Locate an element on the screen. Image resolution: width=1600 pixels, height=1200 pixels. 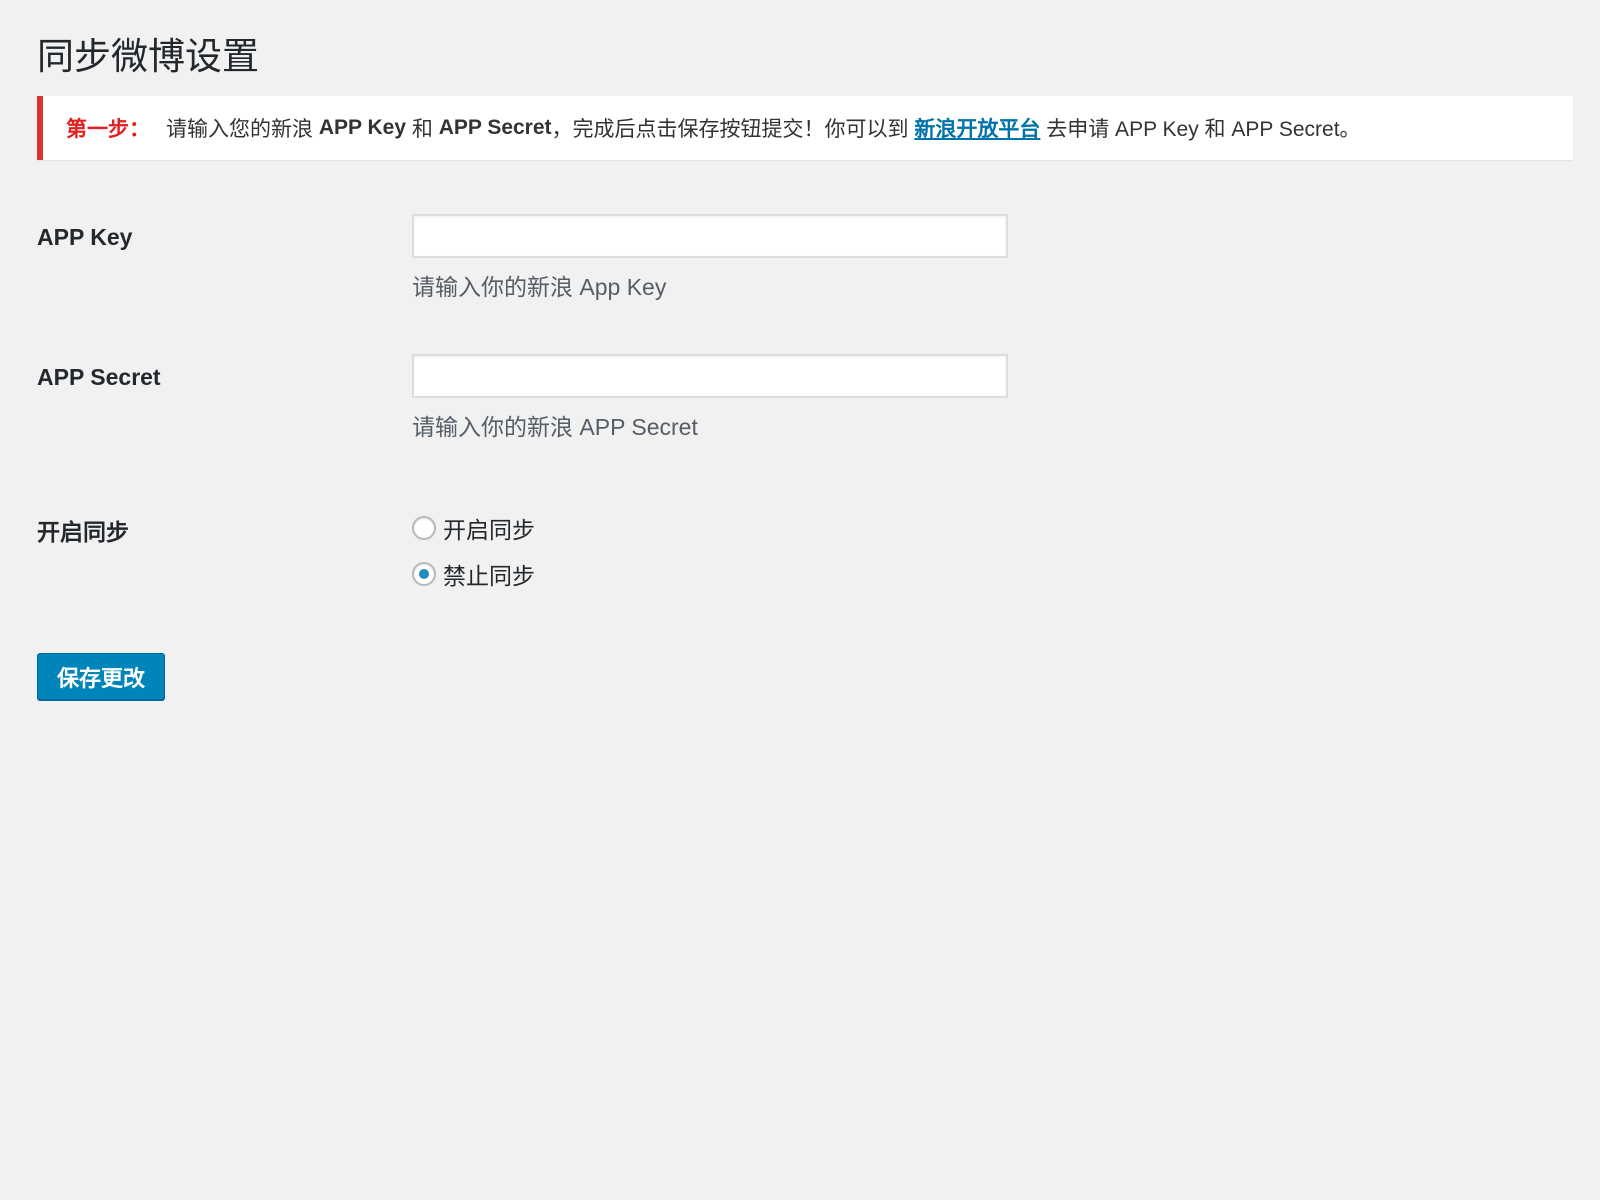
notice-bold-app-key: APP Key is located at coordinates (362, 127).